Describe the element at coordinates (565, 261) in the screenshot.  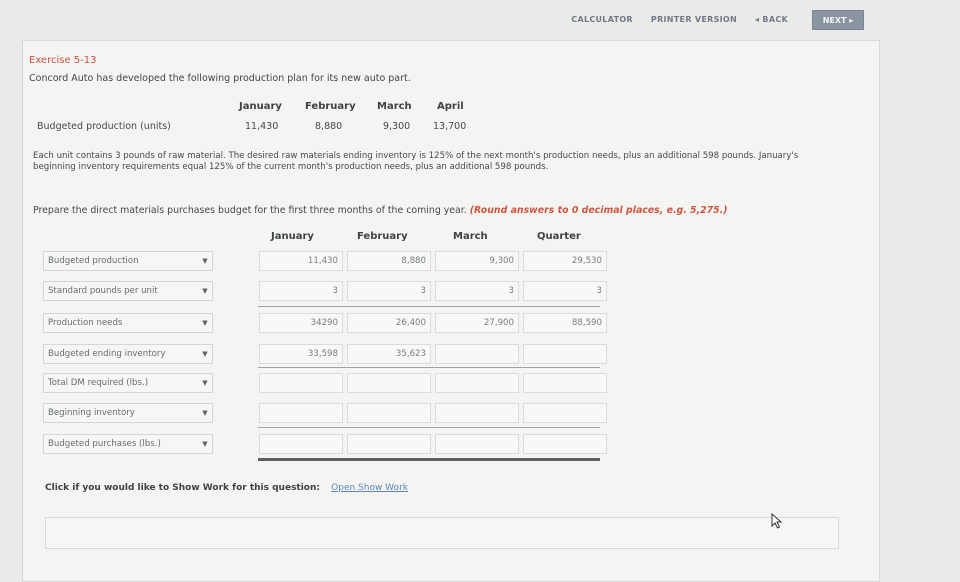
I see `cell-budgeted-production-quarter: 29,530` at that location.